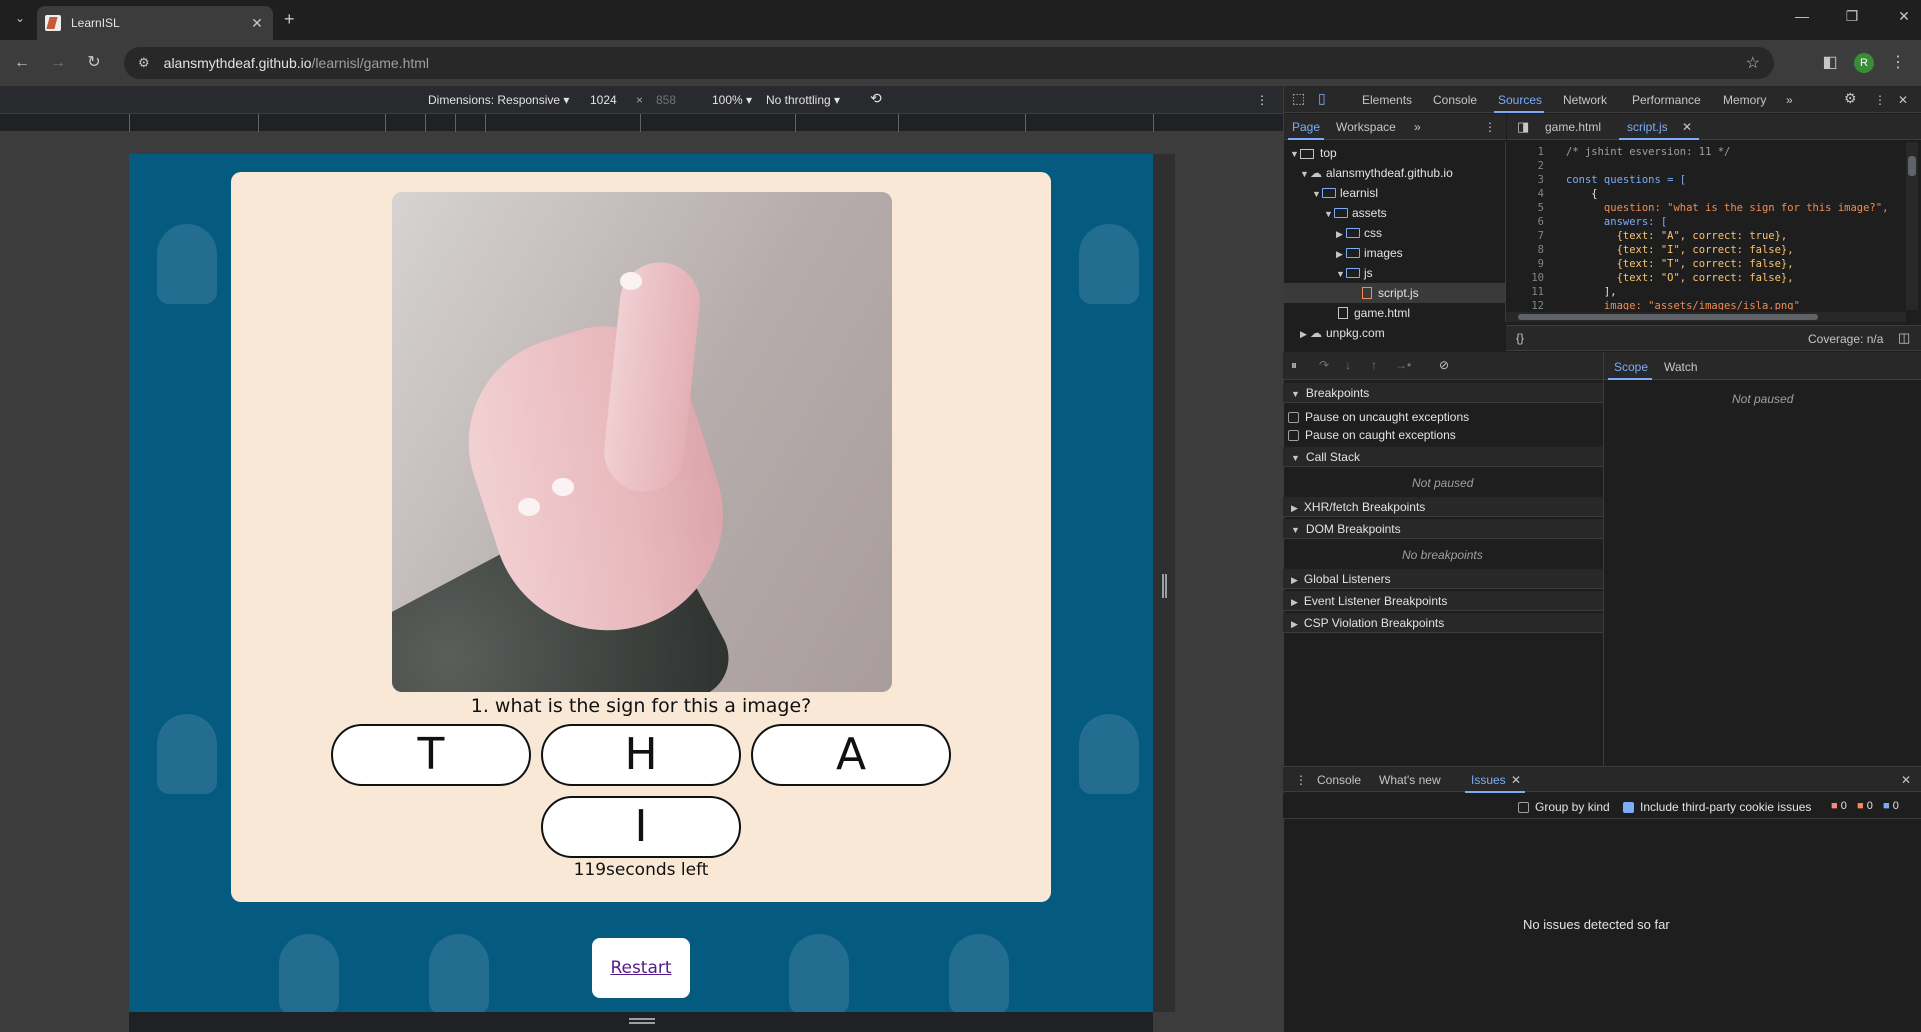 This screenshot has width=1921, height=1032. I want to click on code-line: {text: "T", correct: false},, so click(1680, 264).